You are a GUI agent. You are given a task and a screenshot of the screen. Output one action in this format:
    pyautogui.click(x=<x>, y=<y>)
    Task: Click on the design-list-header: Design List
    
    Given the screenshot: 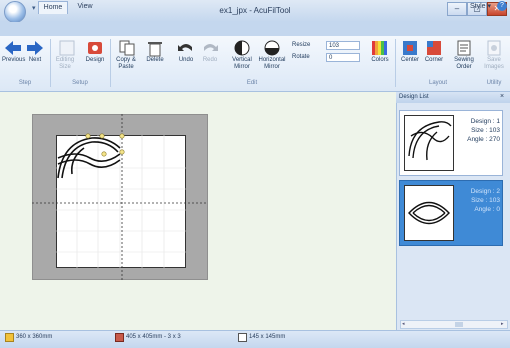 What is the action you would take?
    pyautogui.click(x=453, y=97)
    